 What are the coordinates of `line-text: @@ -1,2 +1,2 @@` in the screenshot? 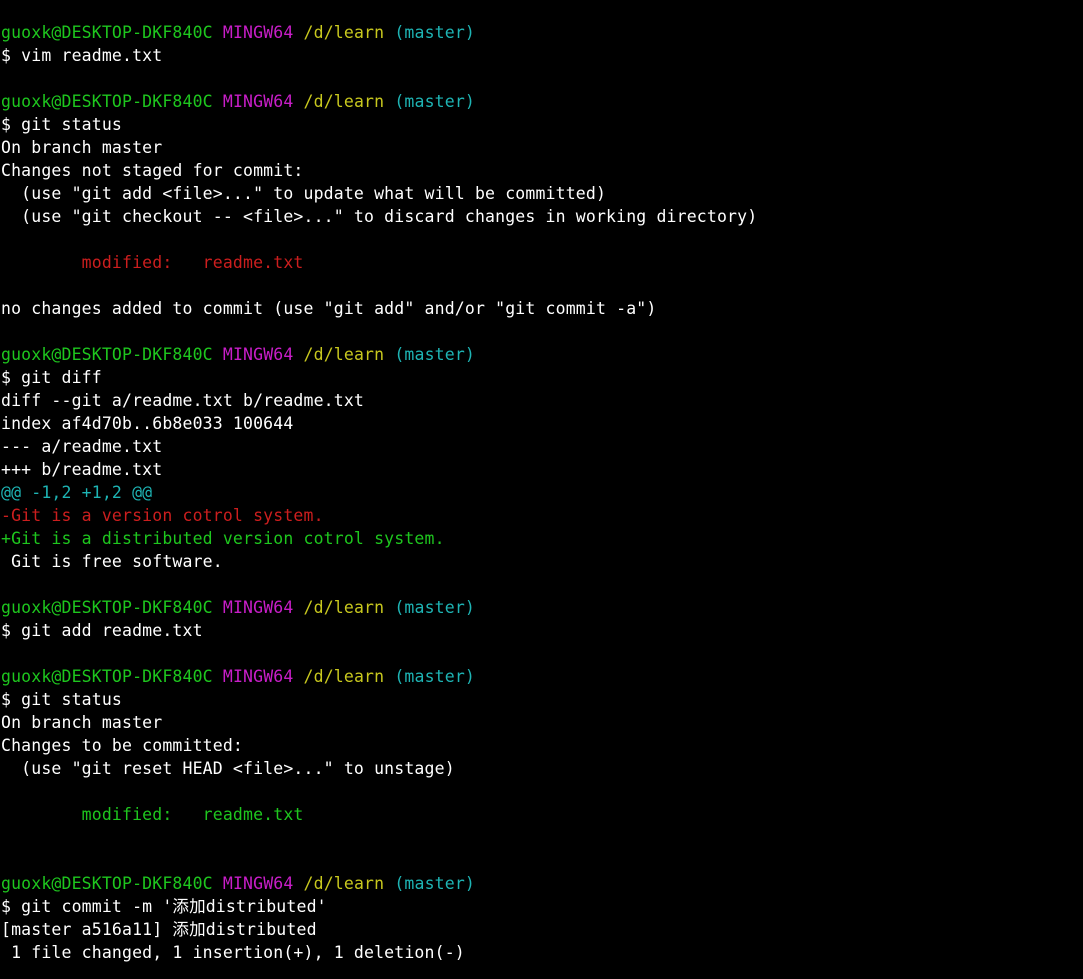 It's located at (77, 492).